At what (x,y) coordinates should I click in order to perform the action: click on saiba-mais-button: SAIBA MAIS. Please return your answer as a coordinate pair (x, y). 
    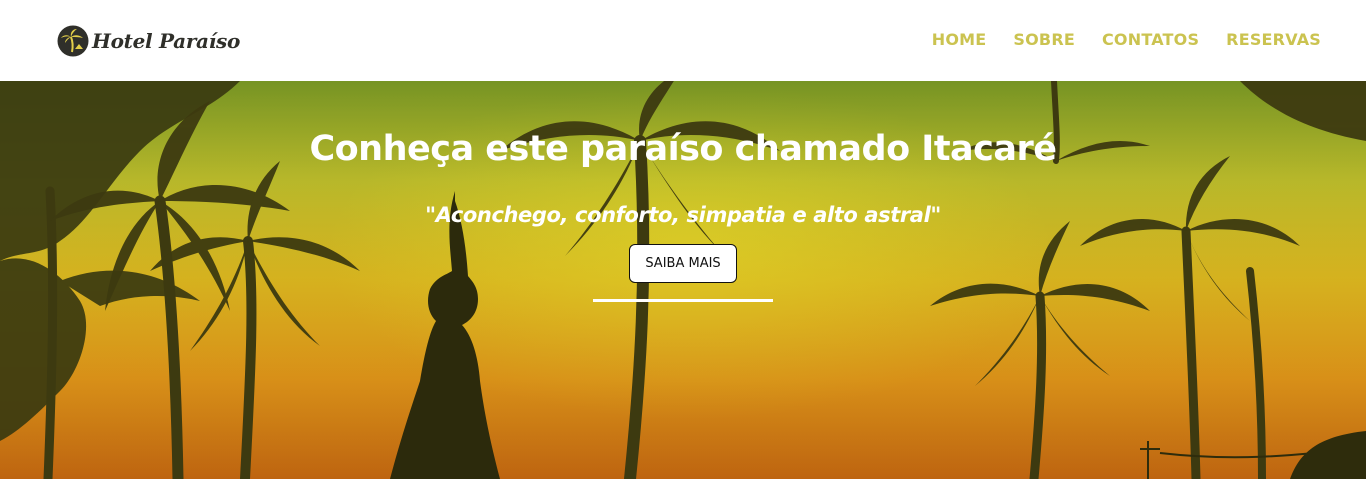
    Looking at the image, I should click on (683, 263).